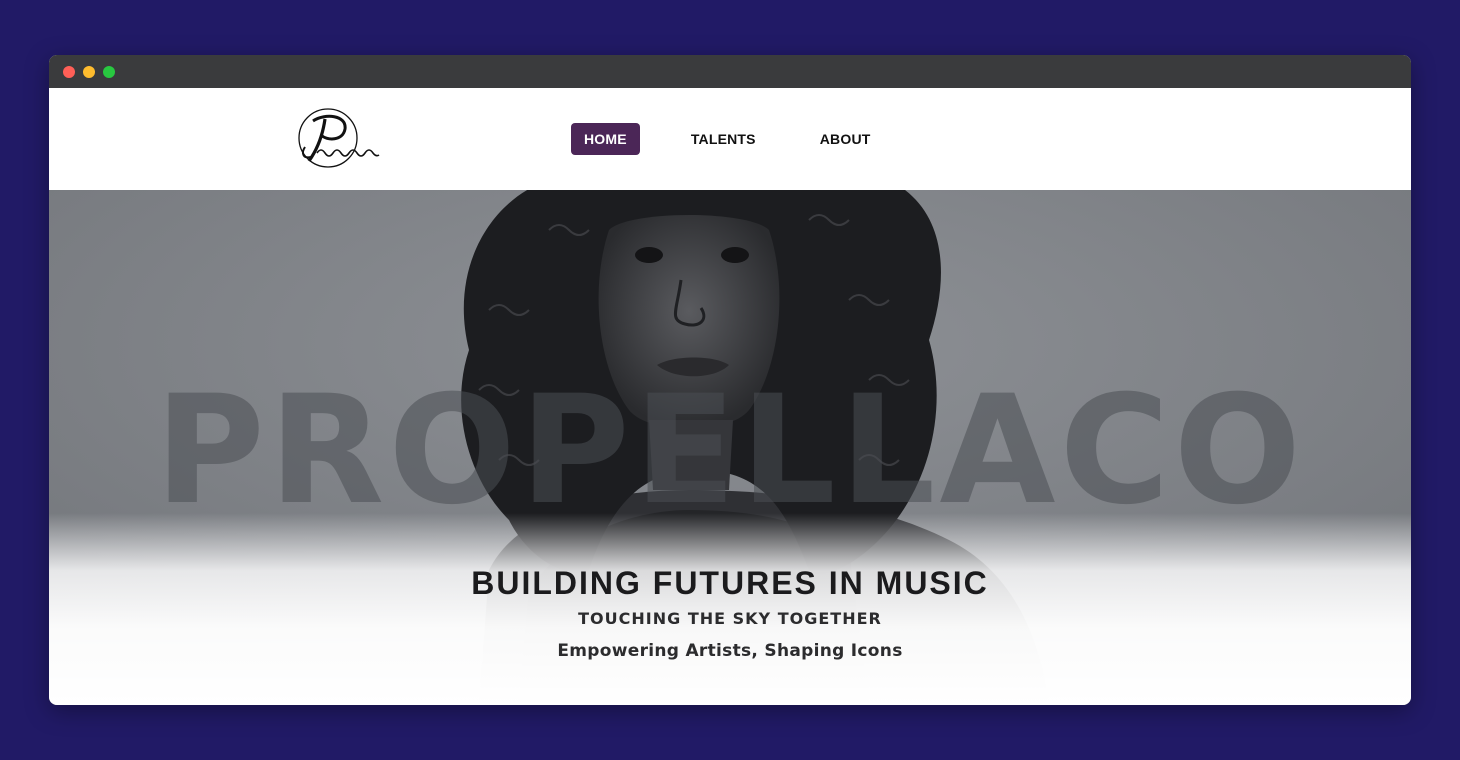 The image size is (1460, 760). Describe the element at coordinates (109, 72) in the screenshot. I see `maximize-window-button` at that location.